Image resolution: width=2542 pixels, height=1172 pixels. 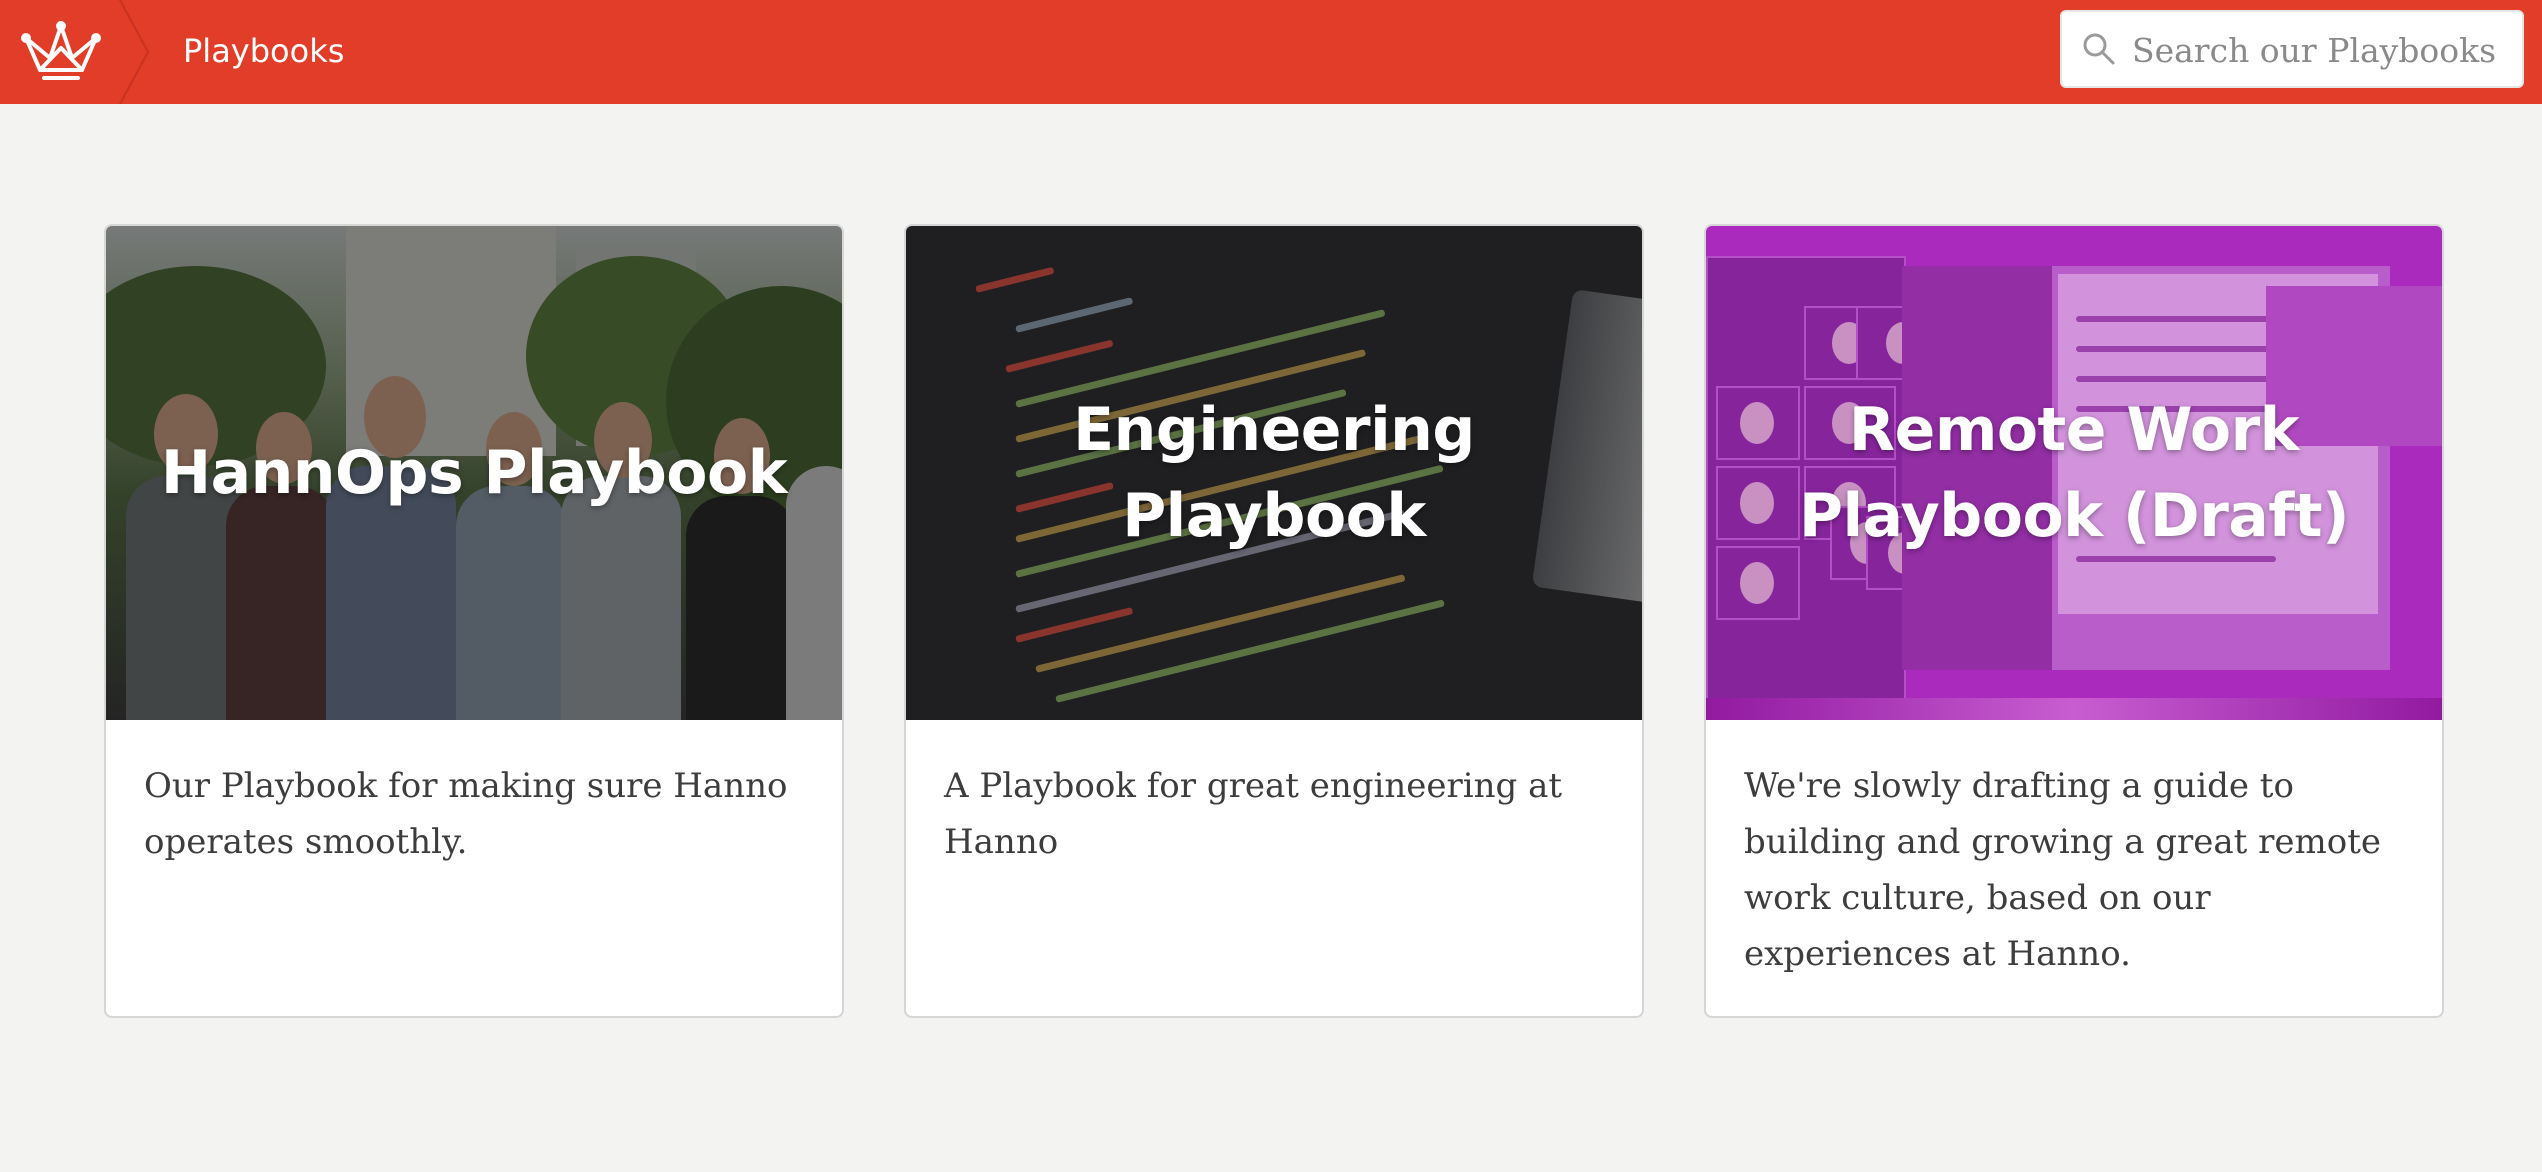 I want to click on card-title: HannOps Playbook, so click(x=474, y=473).